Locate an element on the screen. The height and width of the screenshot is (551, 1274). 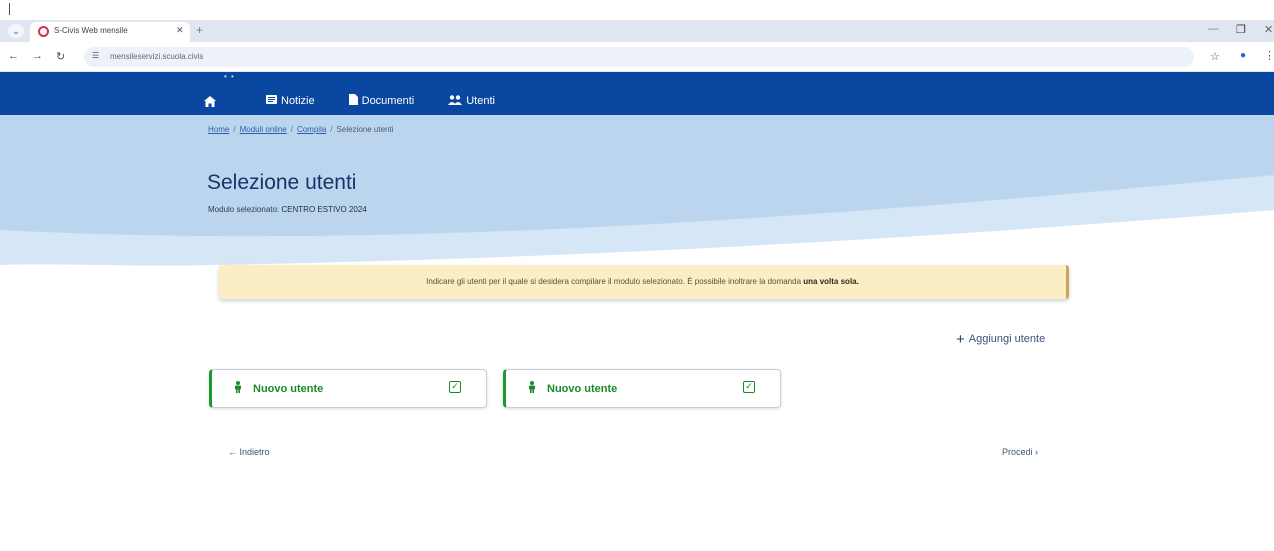
url-input: ☰ mensileservizi.scuola.civis is located at coordinates (639, 57).